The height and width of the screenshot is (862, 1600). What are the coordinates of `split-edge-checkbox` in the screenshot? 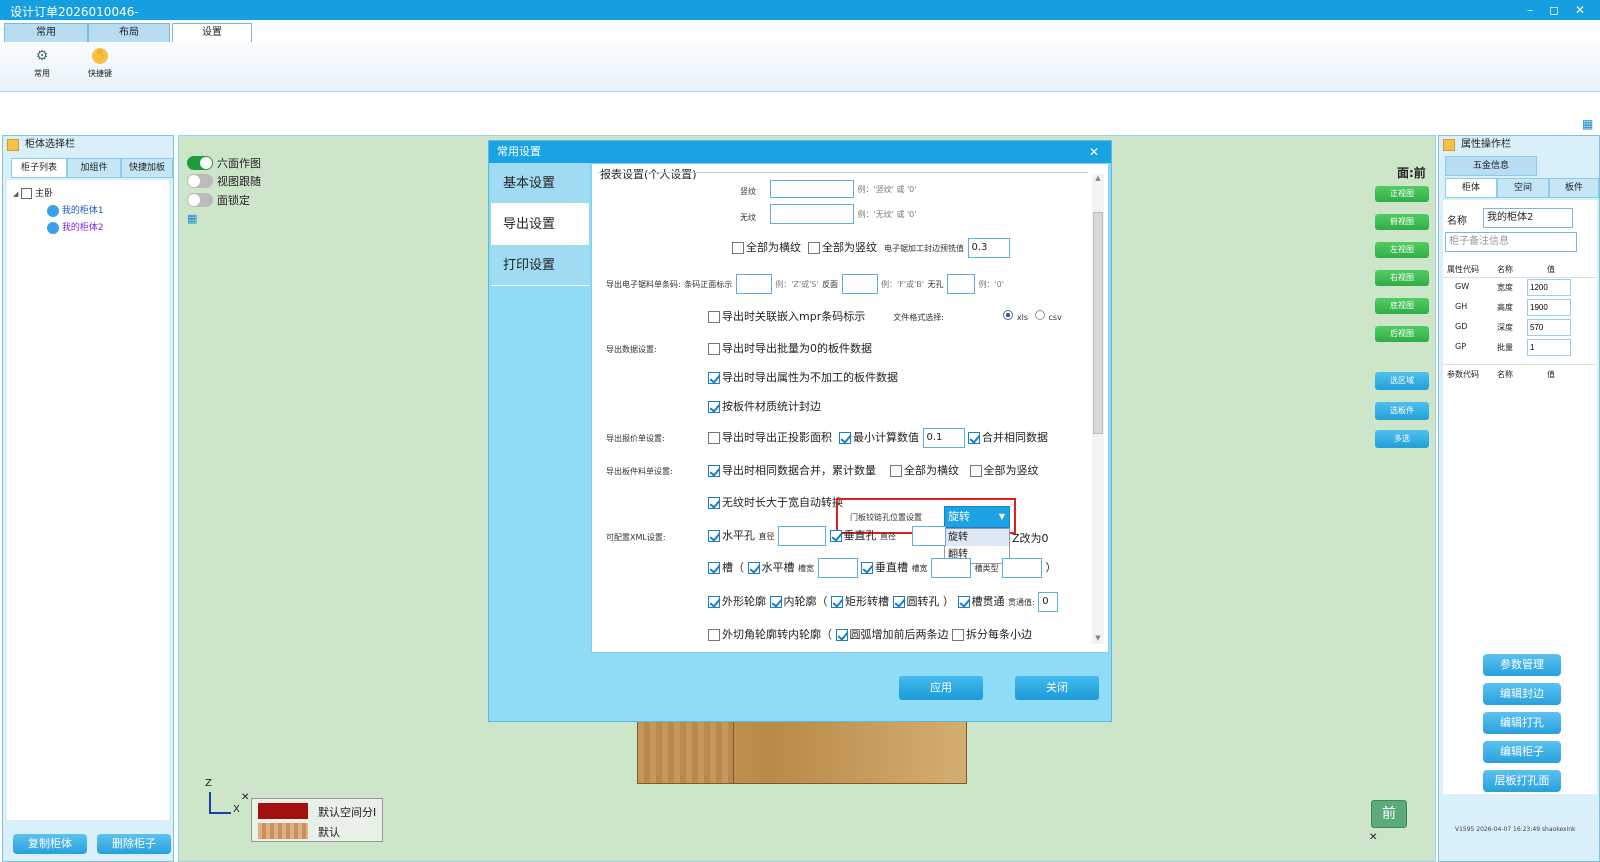 It's located at (958, 635).